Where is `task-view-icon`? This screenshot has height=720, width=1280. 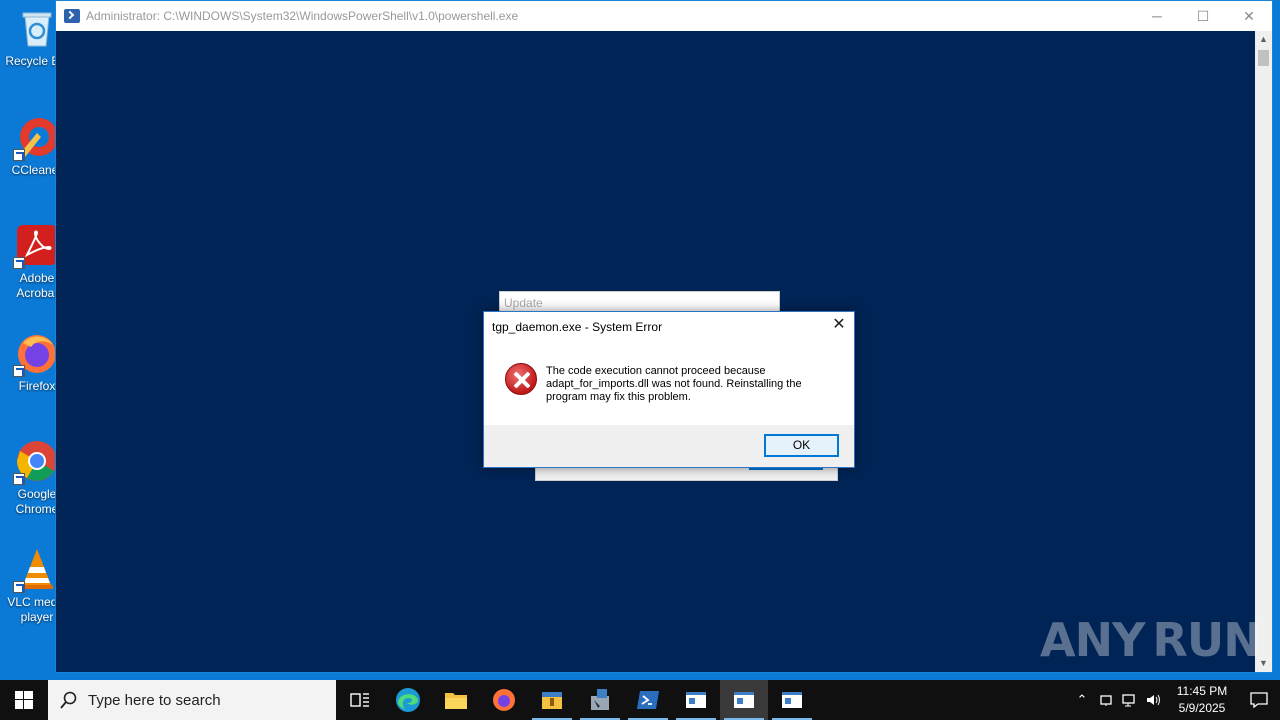
task-view-icon is located at coordinates (359, 700).